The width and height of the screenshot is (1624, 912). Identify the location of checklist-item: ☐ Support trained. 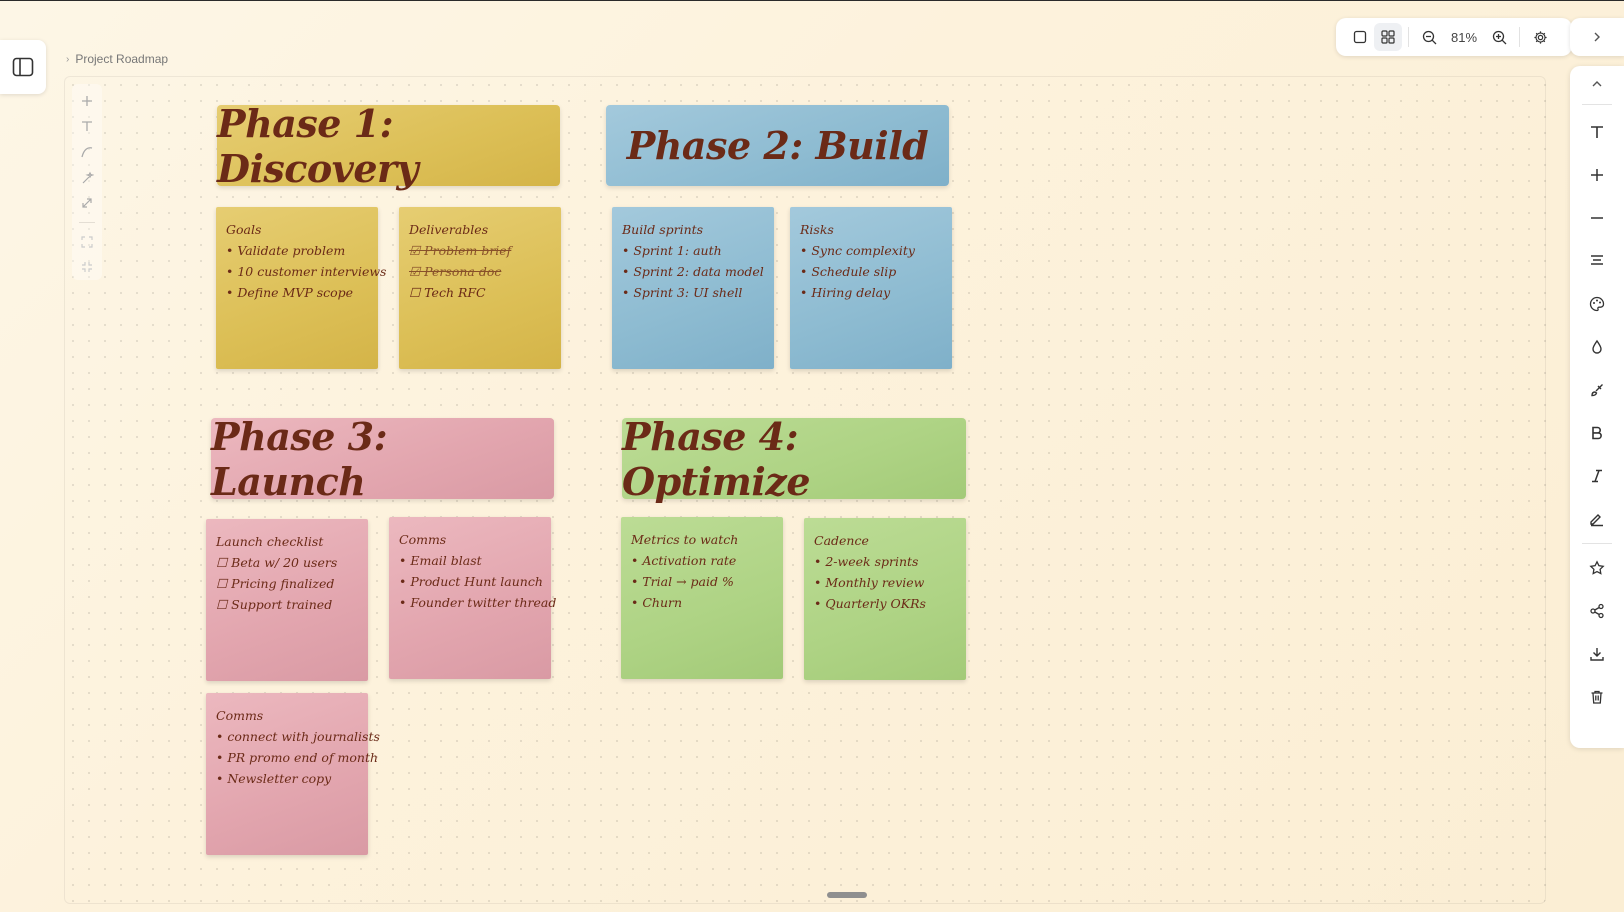
(287, 604).